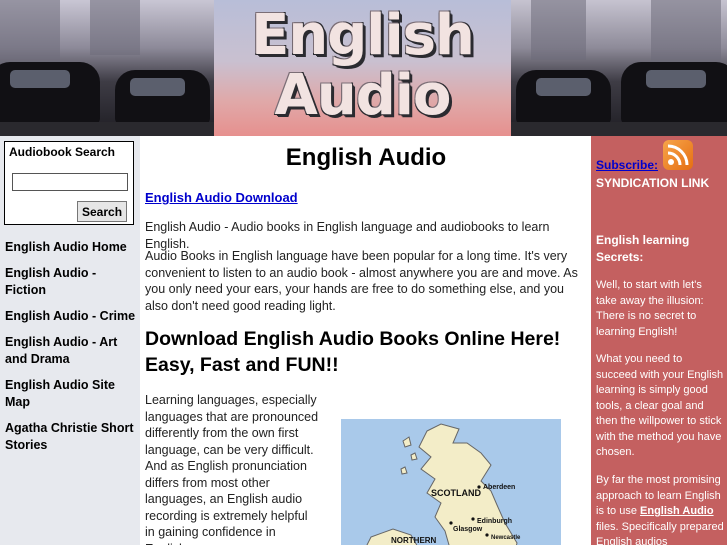 The width and height of the screenshot is (727, 545). I want to click on logo-text-audio: Audio, so click(363, 95).